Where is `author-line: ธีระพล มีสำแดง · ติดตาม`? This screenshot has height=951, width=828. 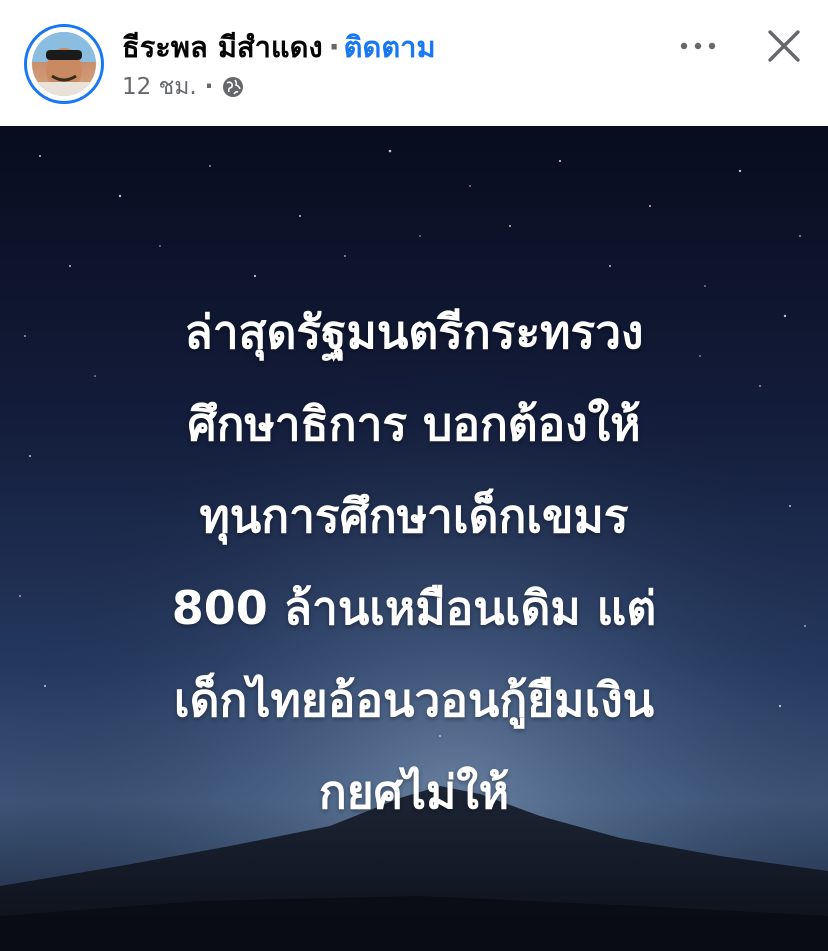 author-line: ธีระพล มีสำแดง · ติดตาม is located at coordinates (279, 47).